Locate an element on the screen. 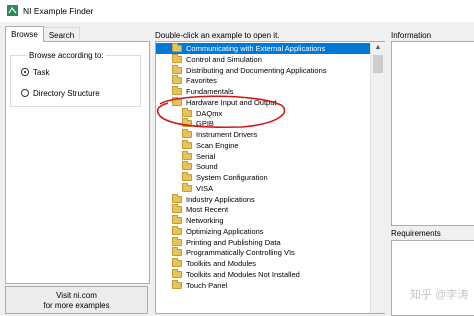 The image size is (474, 316). browse-group-box is located at coordinates (75, 81).